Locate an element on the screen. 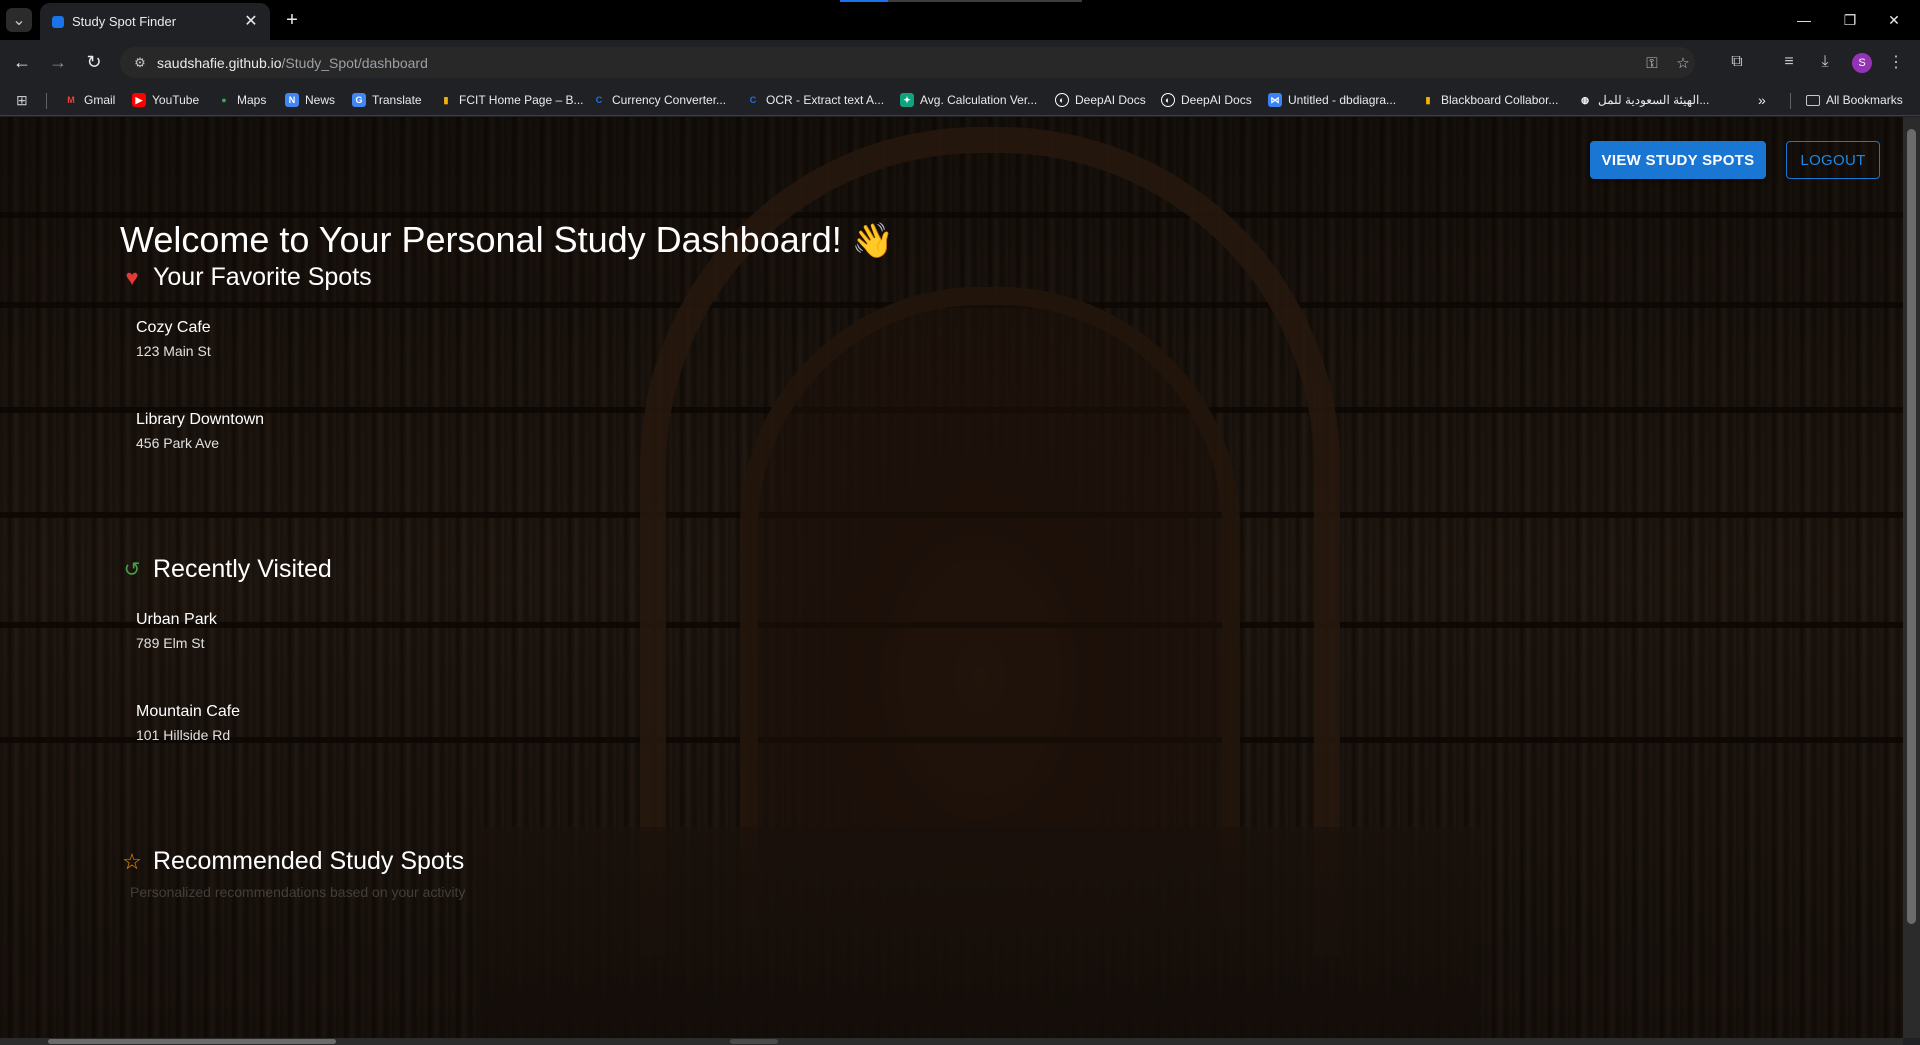 This screenshot has width=1920, height=1045. tab-title: Study Spot Finder is located at coordinates (124, 21).